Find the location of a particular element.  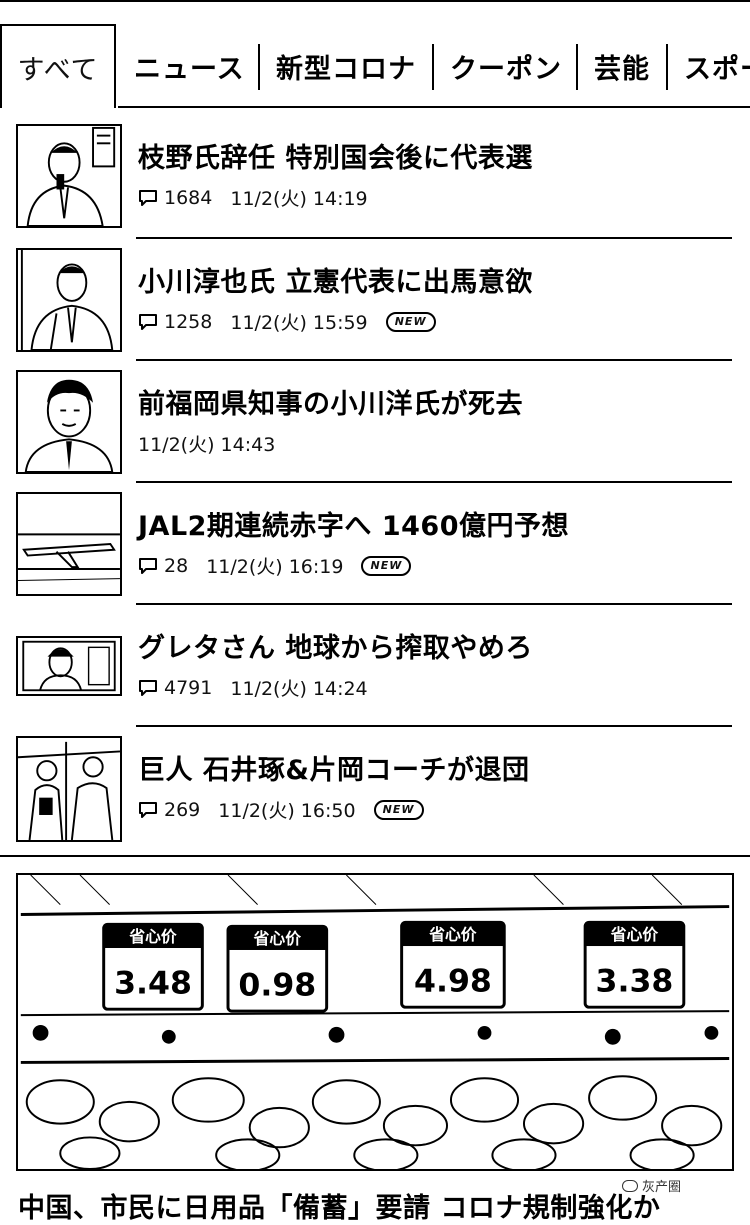

feature-headline: 中国、市民に日用品「備蓄」要請 コロナ規制強化か is located at coordinates (339, 1205).